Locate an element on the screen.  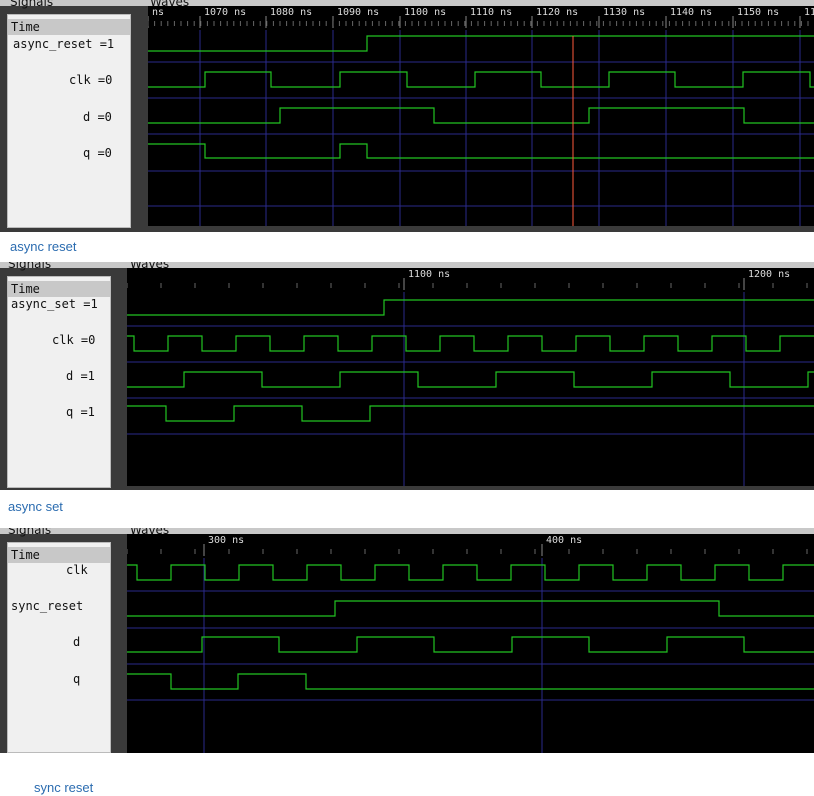
signal-clk: clk is located at coordinates (77, 570).